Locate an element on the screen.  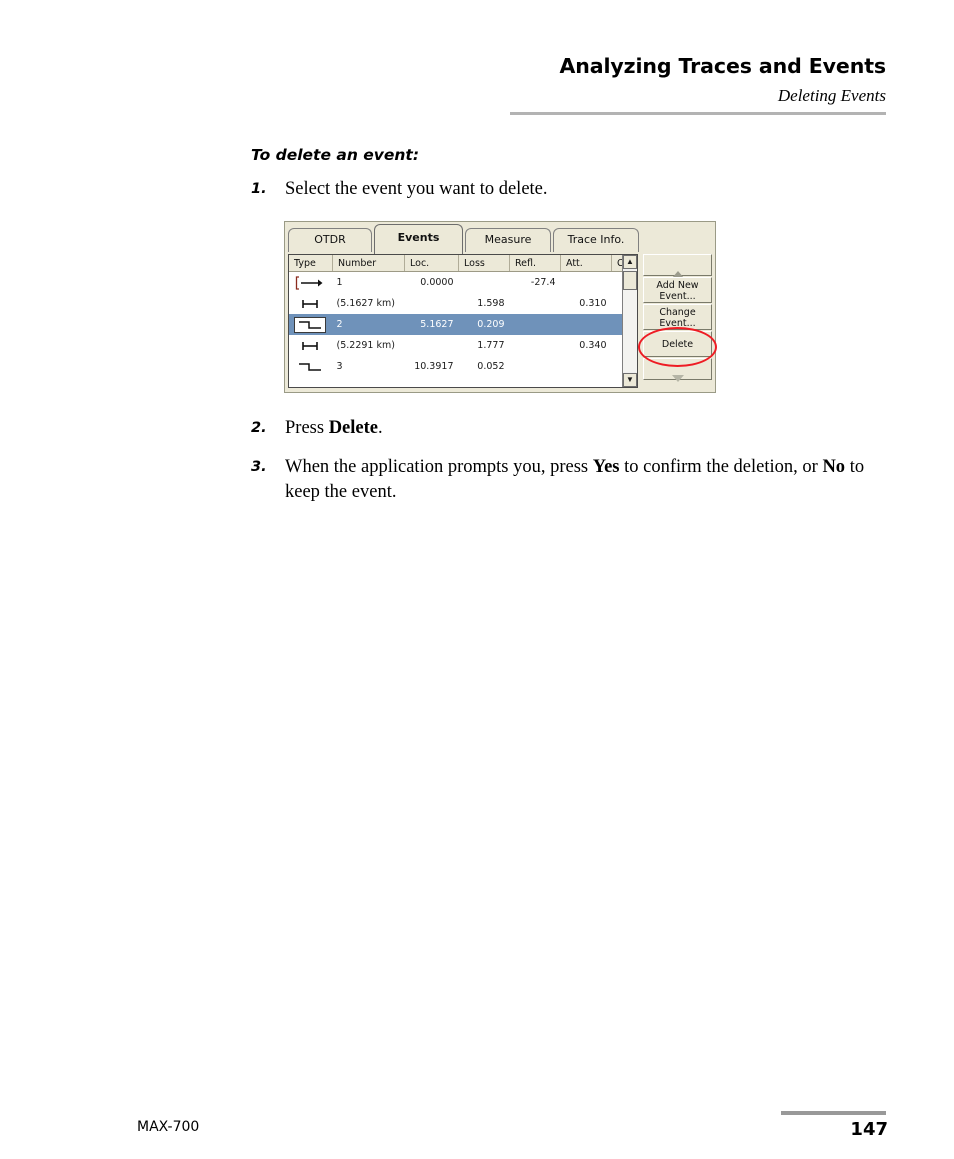
procedure-heading: To delete an event: is located at coordinates (335, 155).